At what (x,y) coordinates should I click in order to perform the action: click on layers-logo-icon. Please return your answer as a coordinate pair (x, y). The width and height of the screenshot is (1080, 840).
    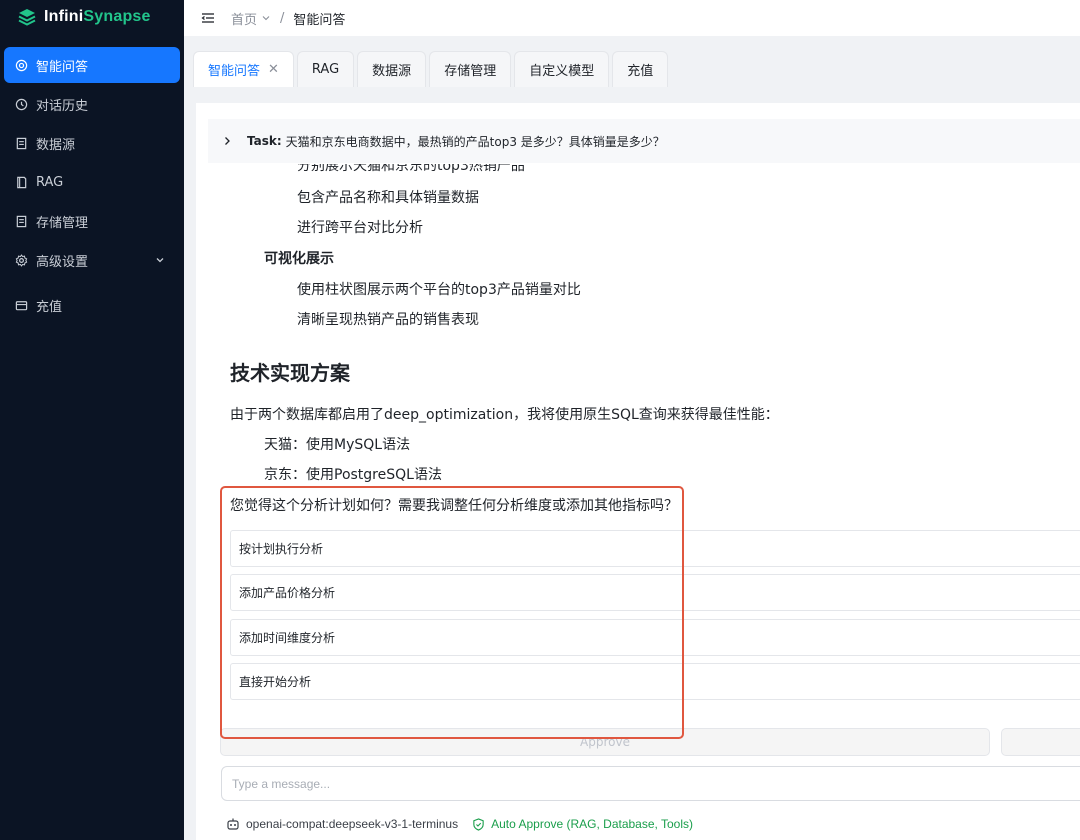
    Looking at the image, I should click on (27, 17).